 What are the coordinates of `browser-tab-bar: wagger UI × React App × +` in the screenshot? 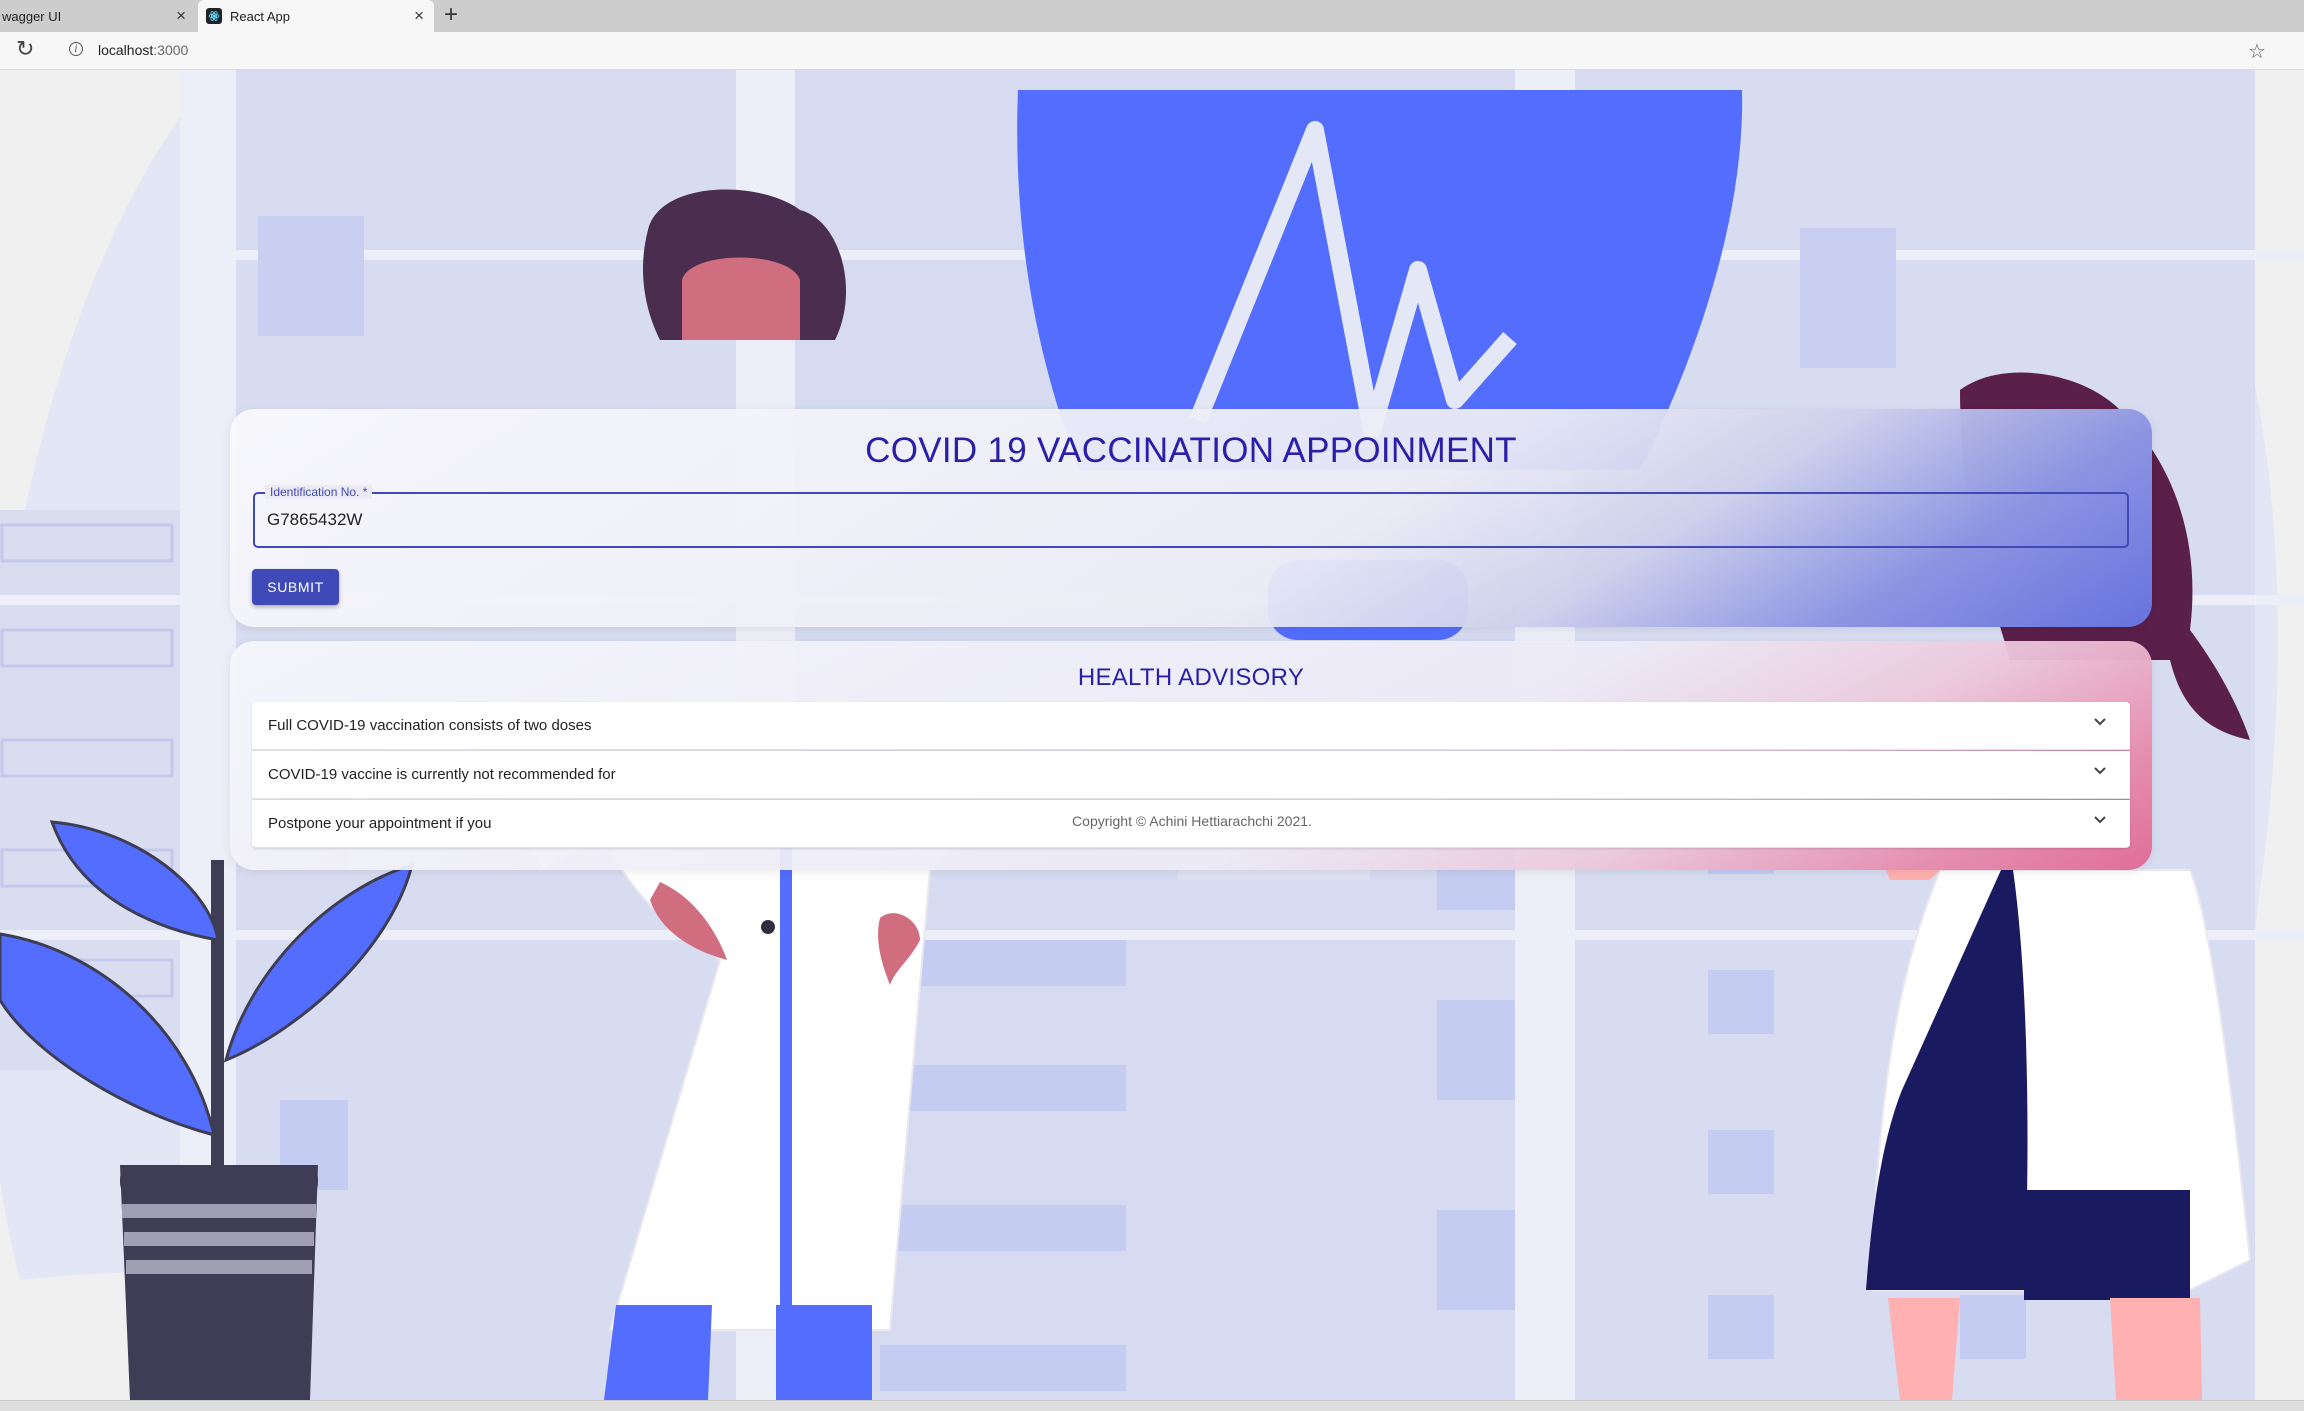 It's located at (1152, 16).